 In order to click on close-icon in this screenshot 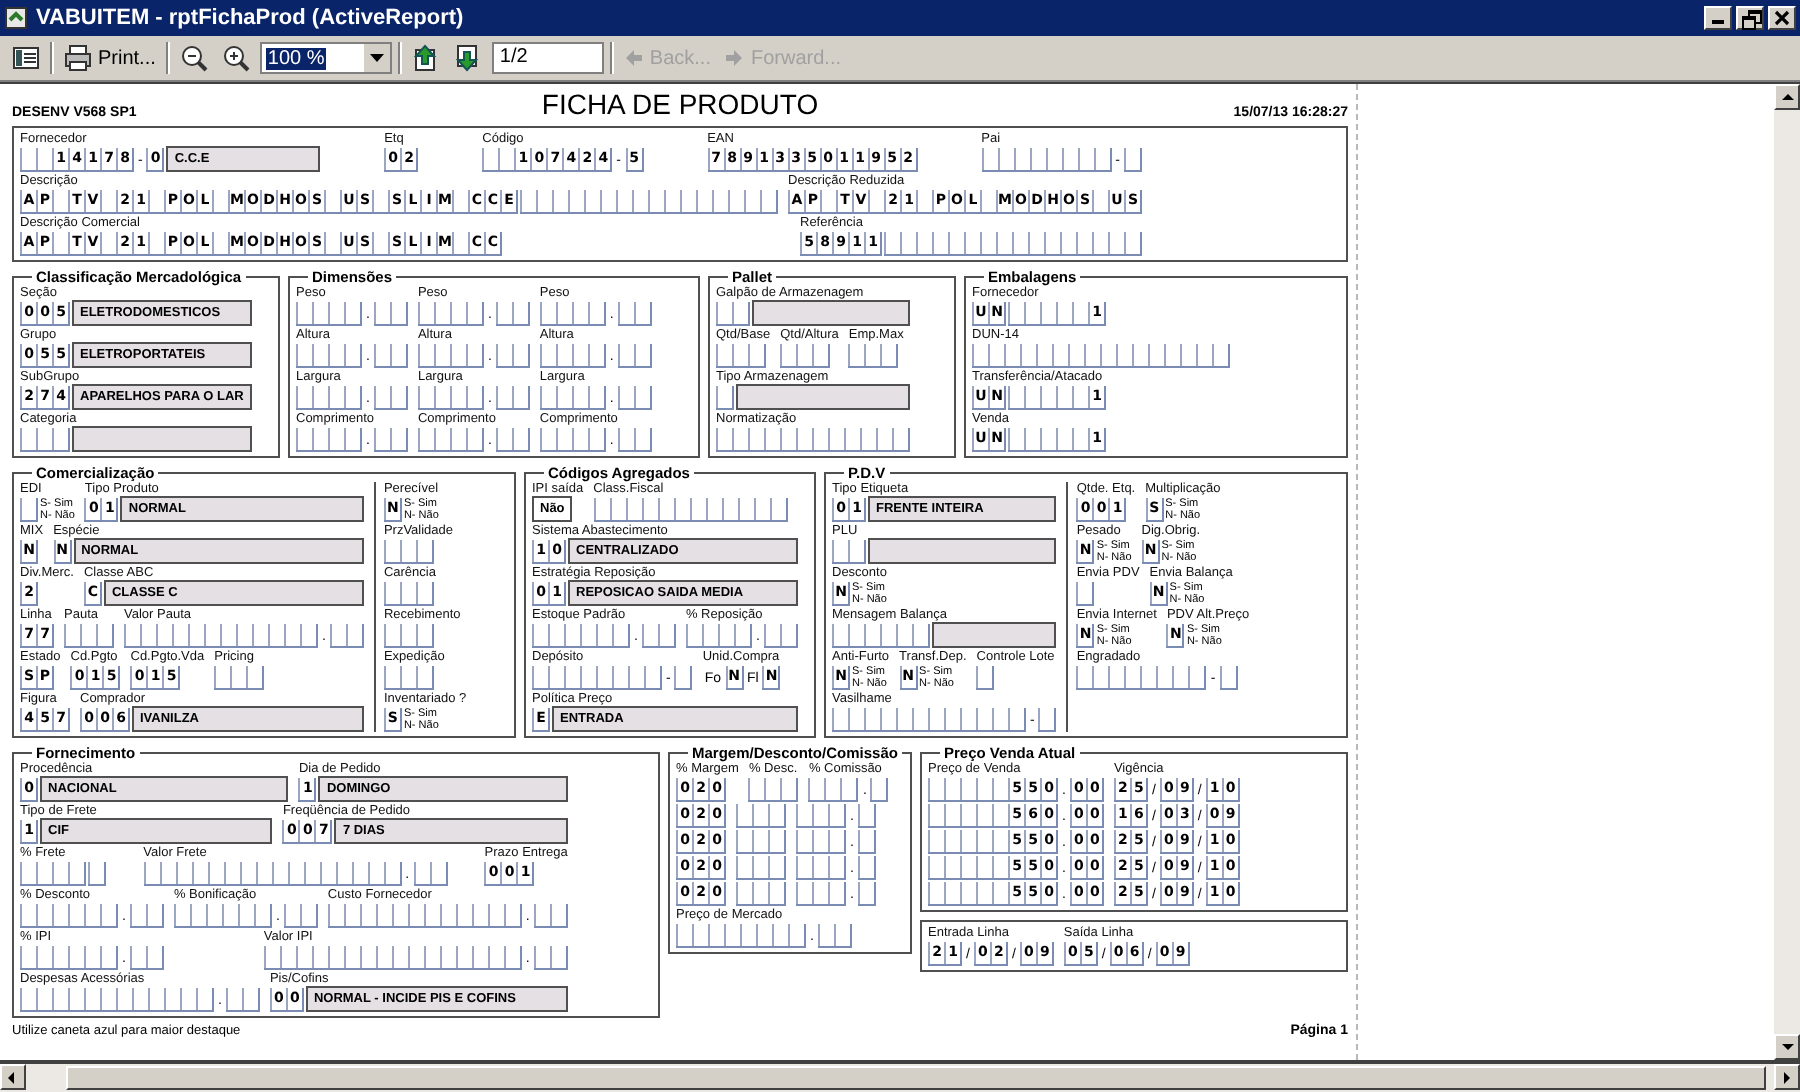, I will do `click(1782, 18)`.